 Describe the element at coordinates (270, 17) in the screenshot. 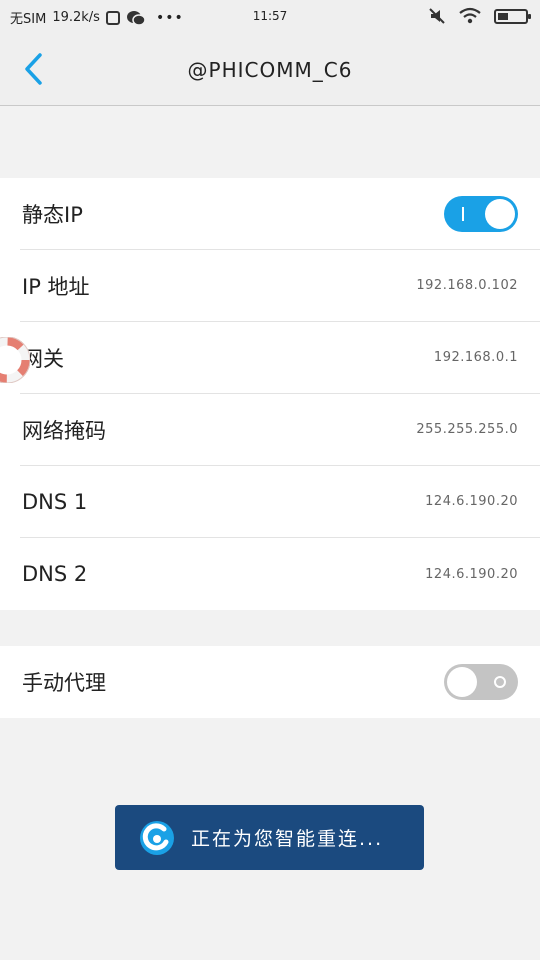

I see `status-bar: 无SIM 19.2k/s ••• 11:57` at that location.